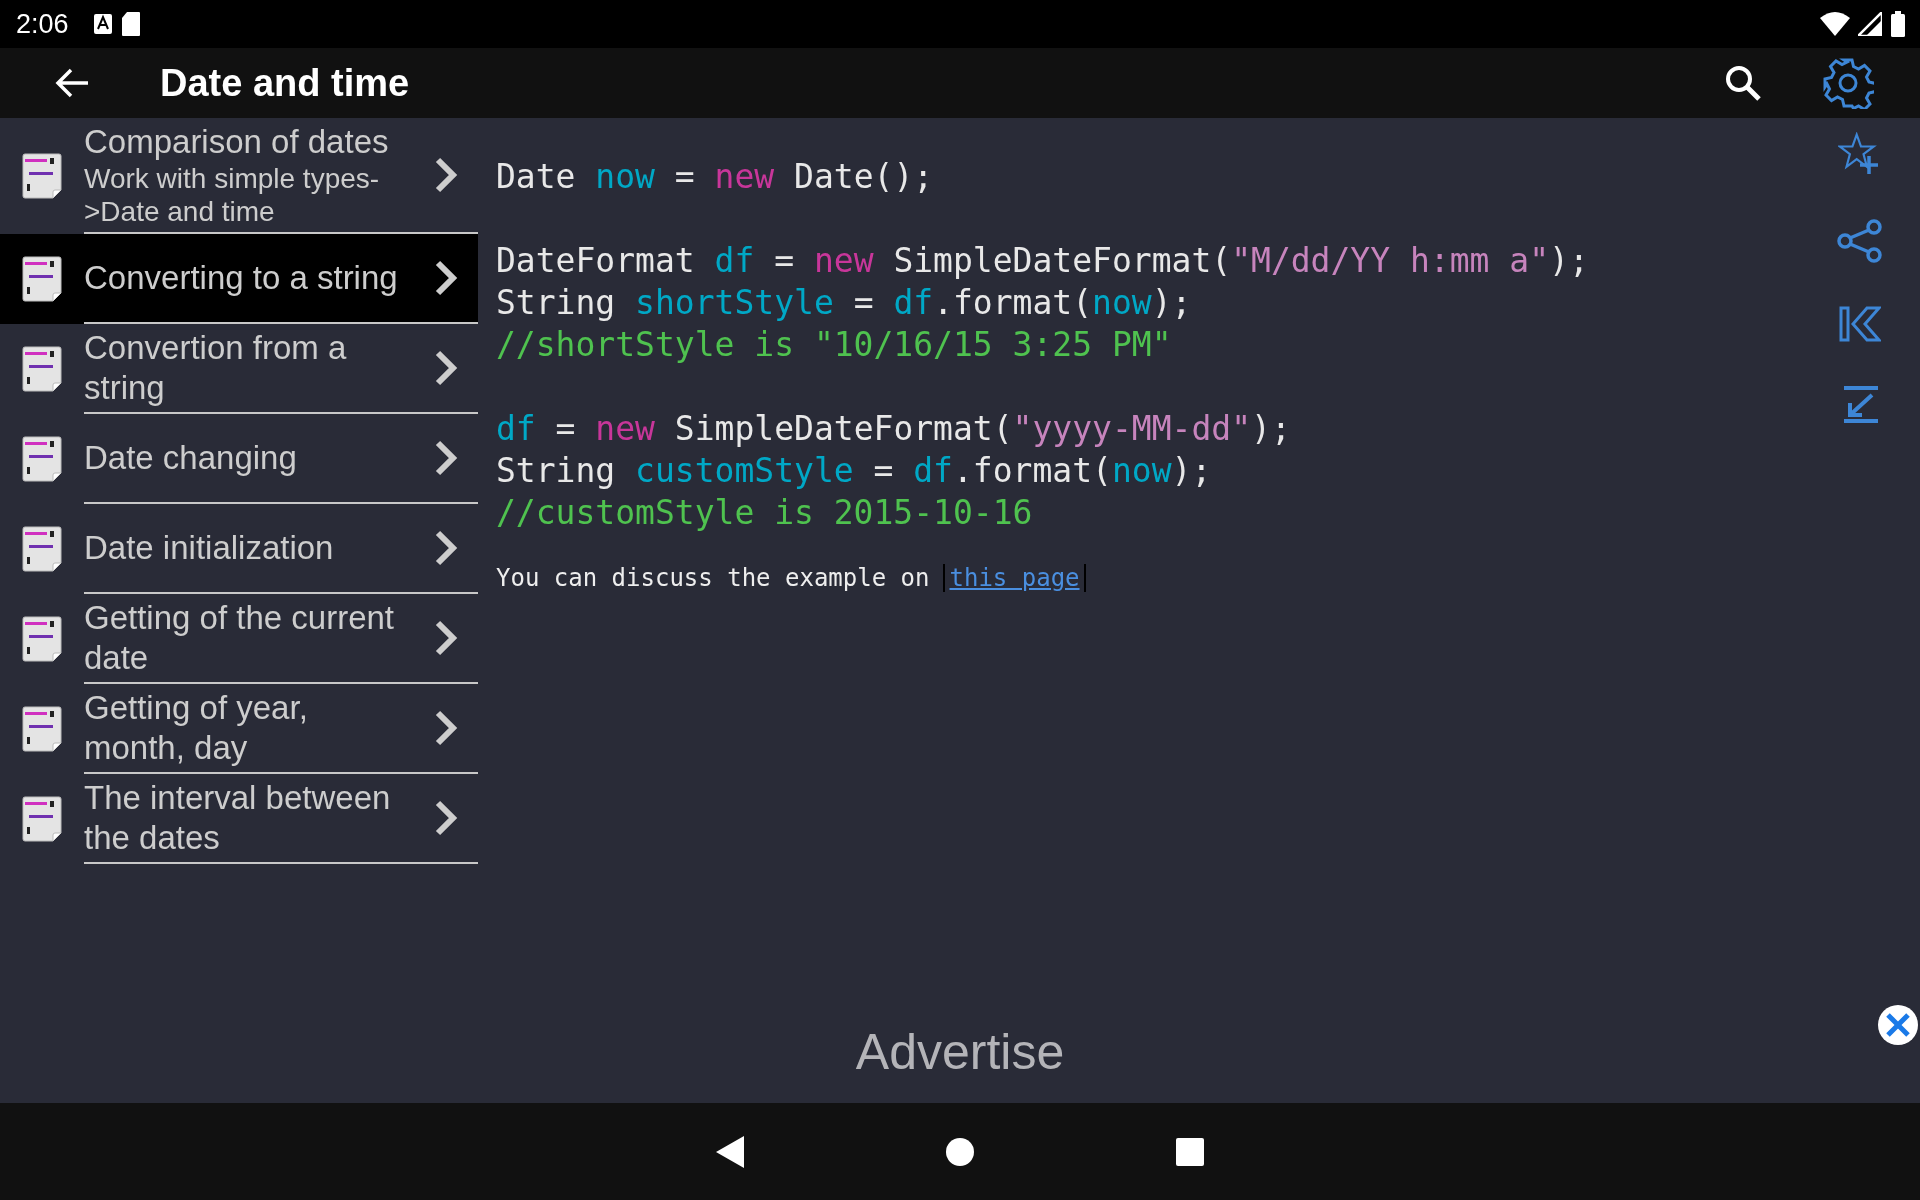  What do you see at coordinates (960, 1052) in the screenshot?
I see `ad-label: Advertise` at bounding box center [960, 1052].